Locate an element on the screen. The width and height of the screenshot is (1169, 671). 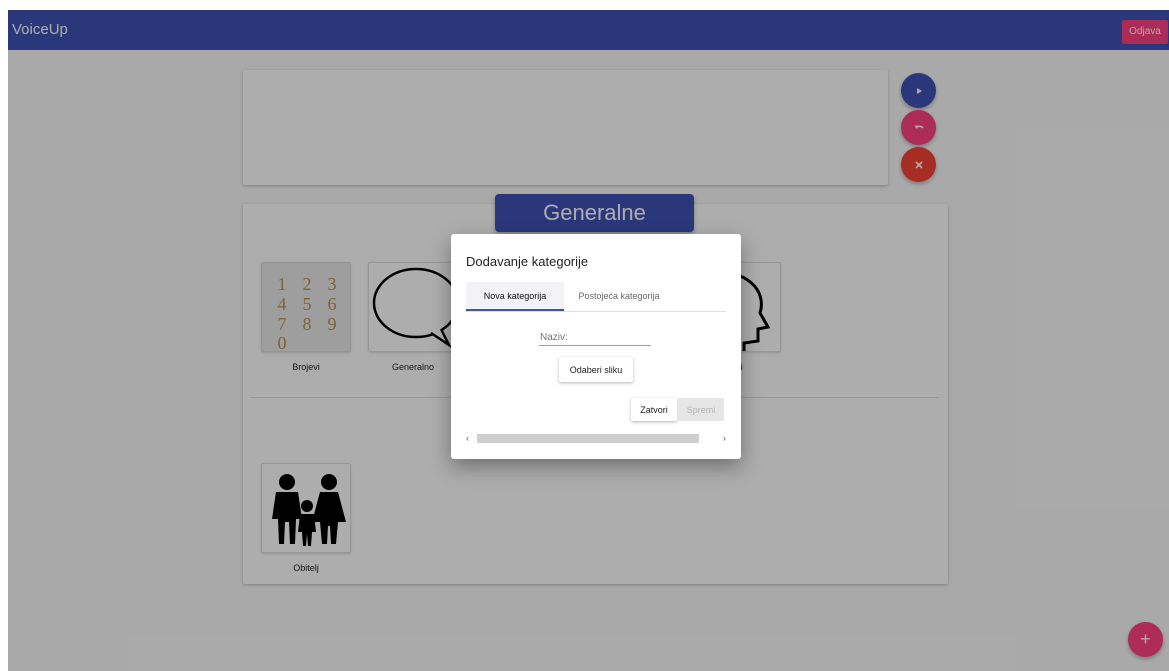
close-button: Zatvori is located at coordinates (654, 409).